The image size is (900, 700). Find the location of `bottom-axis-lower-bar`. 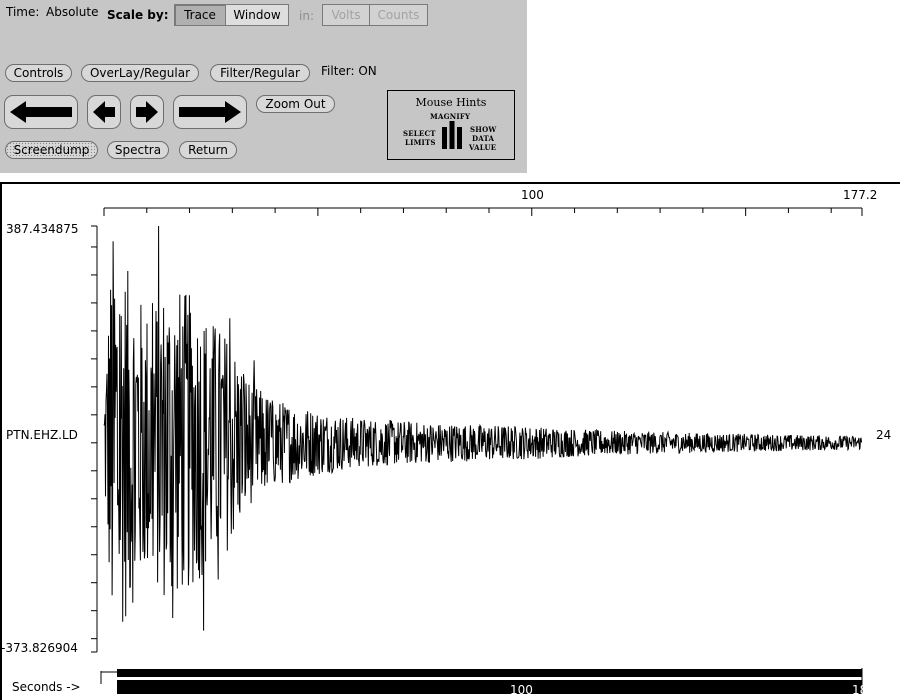

bottom-axis-lower-bar is located at coordinates (489, 687).